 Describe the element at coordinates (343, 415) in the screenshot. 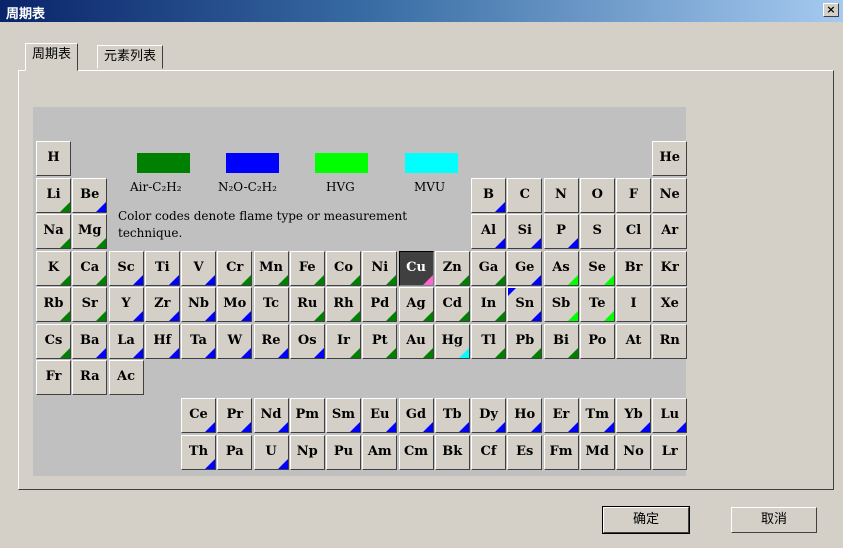

I see `element-sm: Sm` at that location.